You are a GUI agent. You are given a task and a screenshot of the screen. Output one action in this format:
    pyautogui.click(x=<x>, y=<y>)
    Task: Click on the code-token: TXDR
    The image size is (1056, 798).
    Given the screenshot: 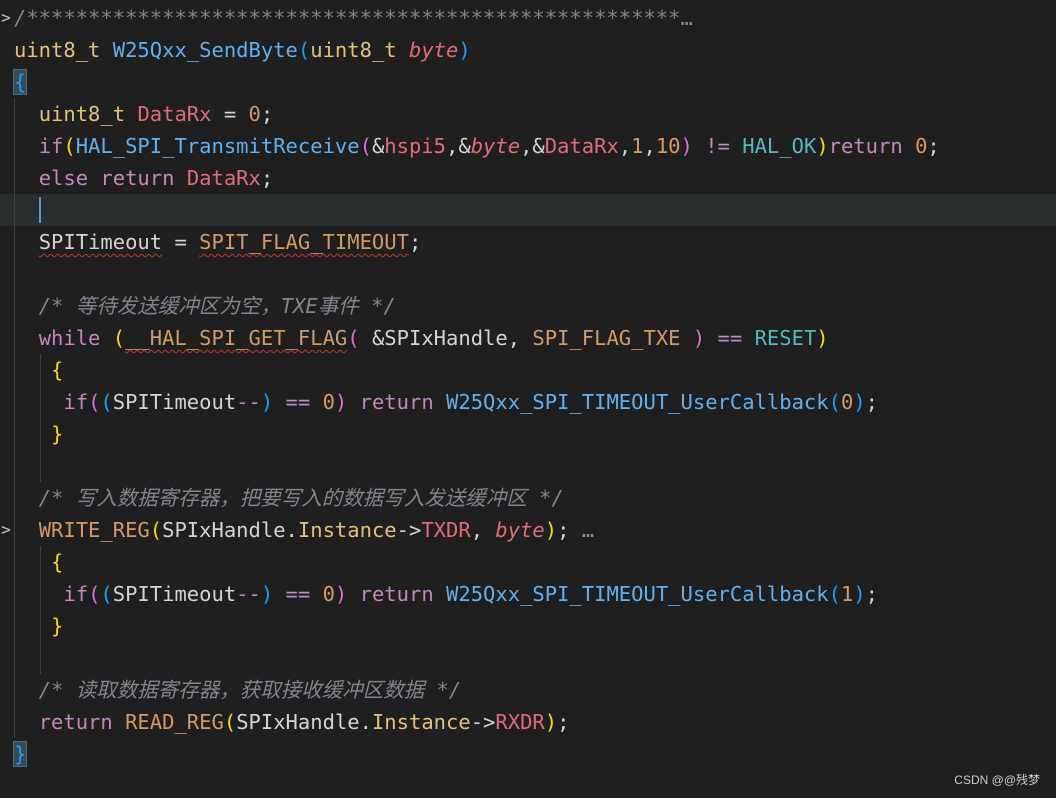 What is the action you would take?
    pyautogui.click(x=446, y=530)
    